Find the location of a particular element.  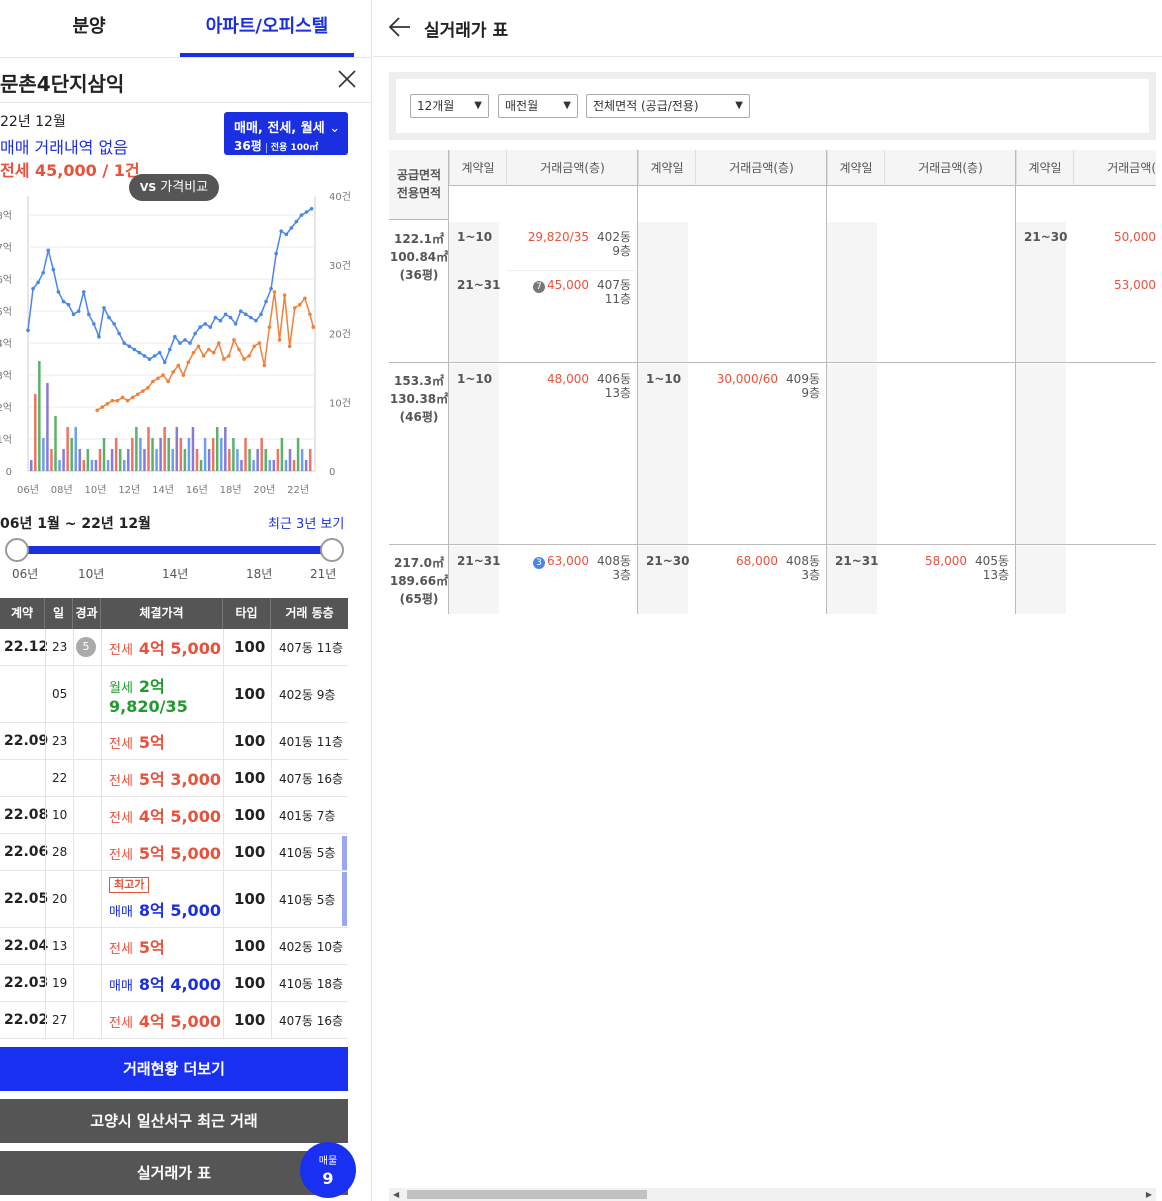

more-transactions-button: 거래현황 더보기 is located at coordinates (174, 1069).